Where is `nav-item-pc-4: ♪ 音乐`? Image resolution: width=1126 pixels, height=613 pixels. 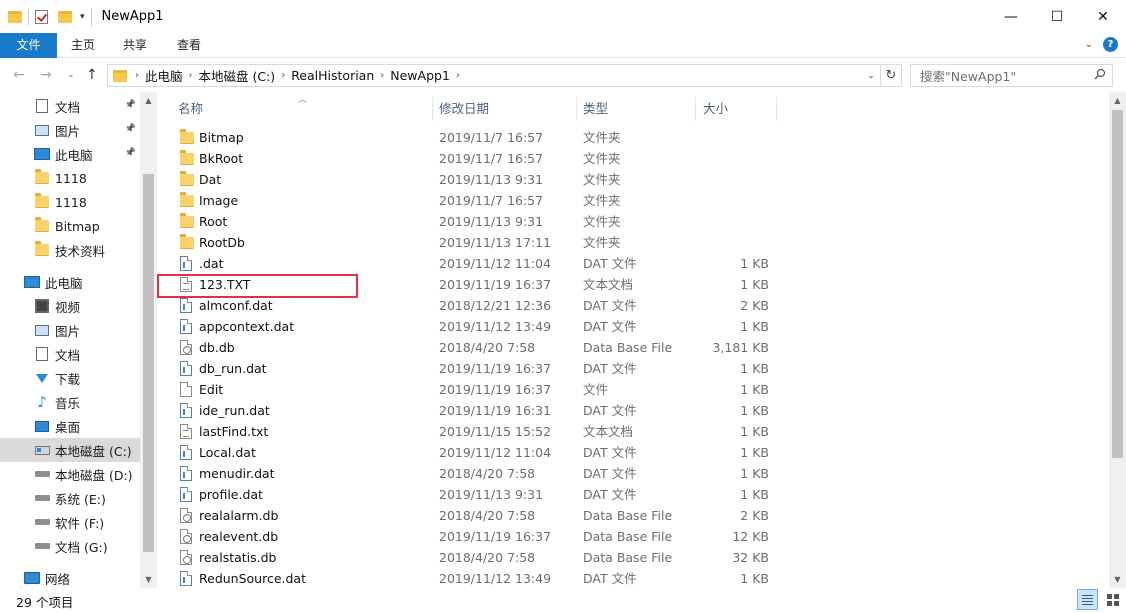 nav-item-pc-4: ♪ 音乐 is located at coordinates (70, 402).